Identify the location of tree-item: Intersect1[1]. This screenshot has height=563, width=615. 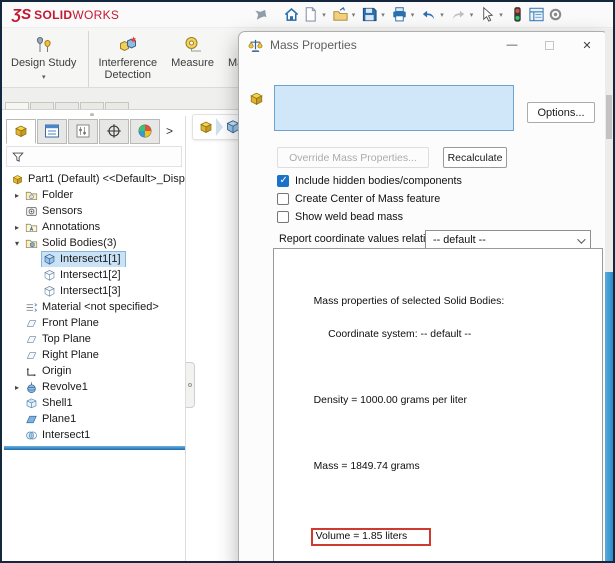
(94, 259).